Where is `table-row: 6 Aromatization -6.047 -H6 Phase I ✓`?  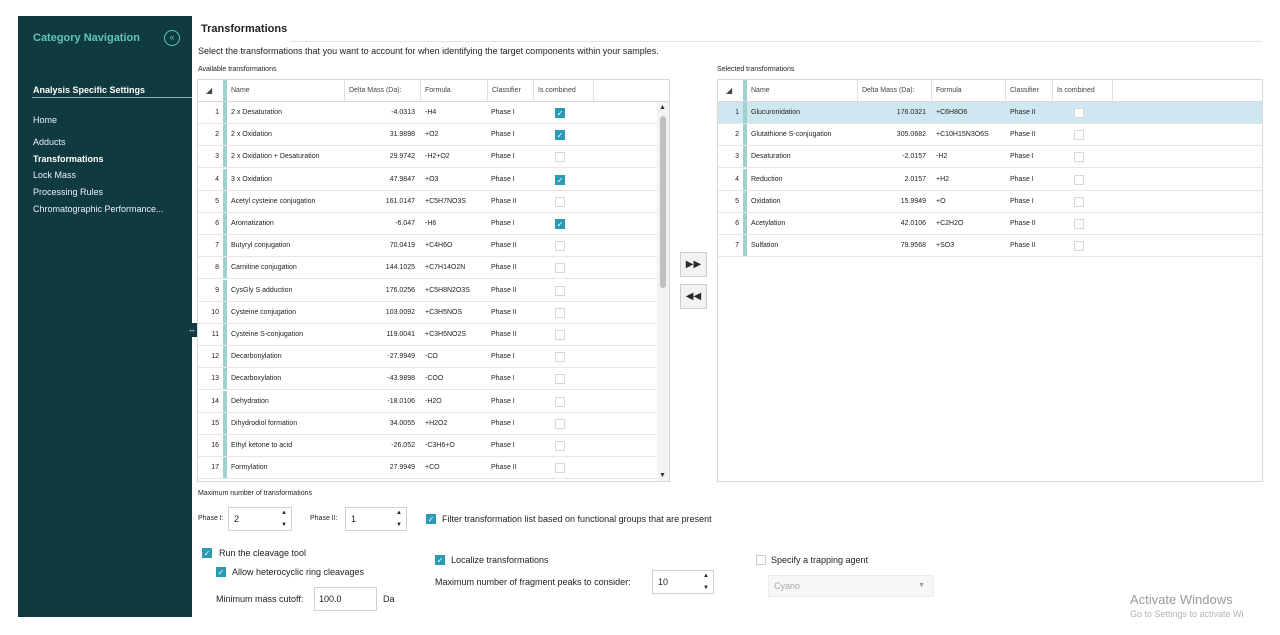
table-row: 6 Aromatization -6.047 -H6 Phase I ✓ is located at coordinates (433, 224).